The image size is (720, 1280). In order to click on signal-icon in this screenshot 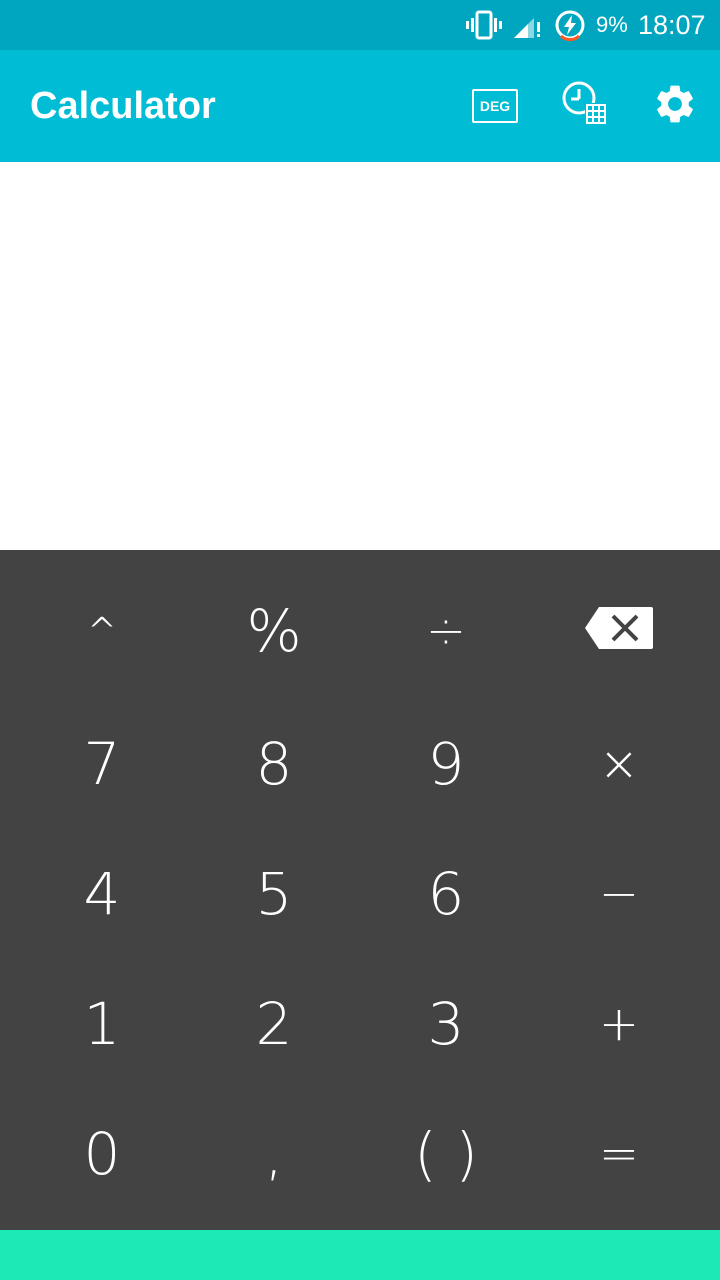, I will do `click(528, 25)`.